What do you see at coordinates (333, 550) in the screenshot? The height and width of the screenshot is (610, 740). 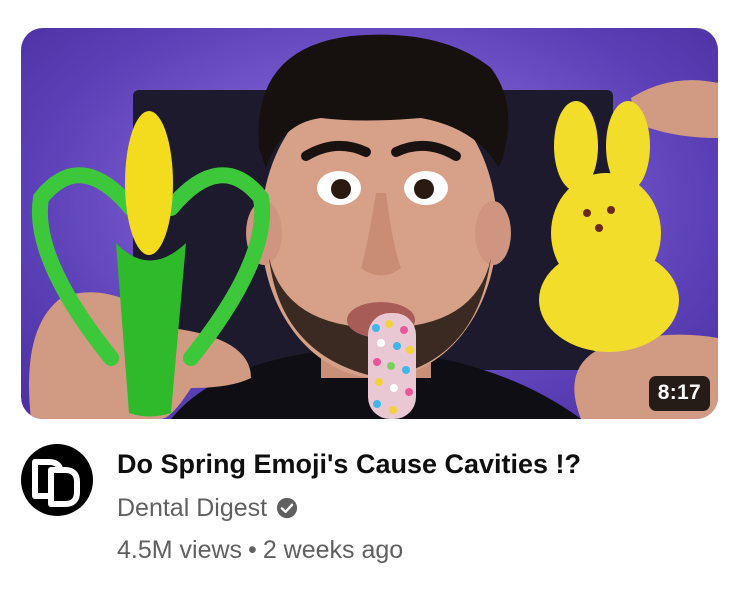 I see `upload-age: 2 weeks ago` at bounding box center [333, 550].